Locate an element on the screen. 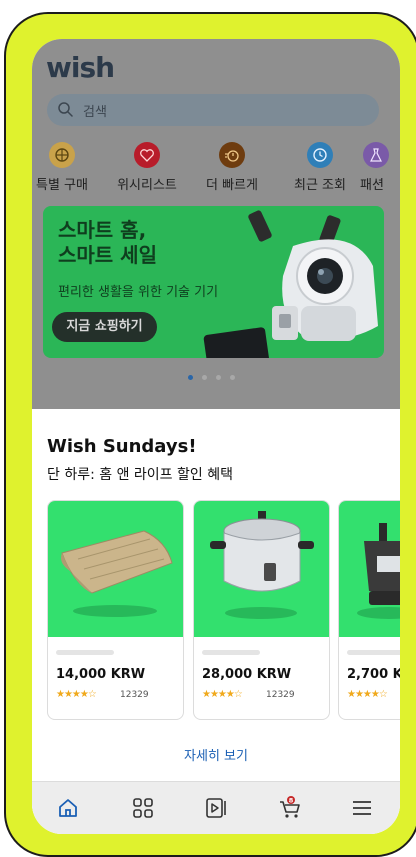 The image size is (416, 857). fast-delivery-icon is located at coordinates (232, 155).